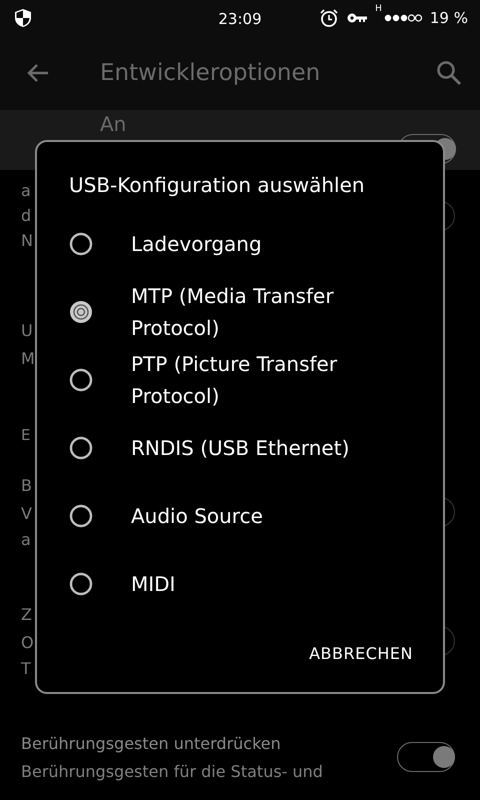 The width and height of the screenshot is (480, 800). Describe the element at coordinates (240, 19) in the screenshot. I see `status-time: 23:09` at that location.